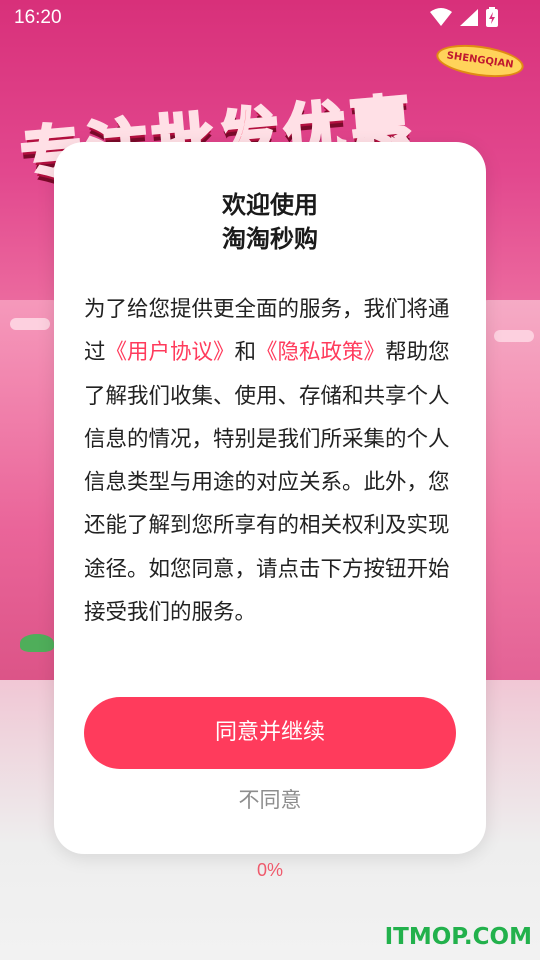 The image size is (540, 960). What do you see at coordinates (37, 643) in the screenshot?
I see `background-plant` at bounding box center [37, 643].